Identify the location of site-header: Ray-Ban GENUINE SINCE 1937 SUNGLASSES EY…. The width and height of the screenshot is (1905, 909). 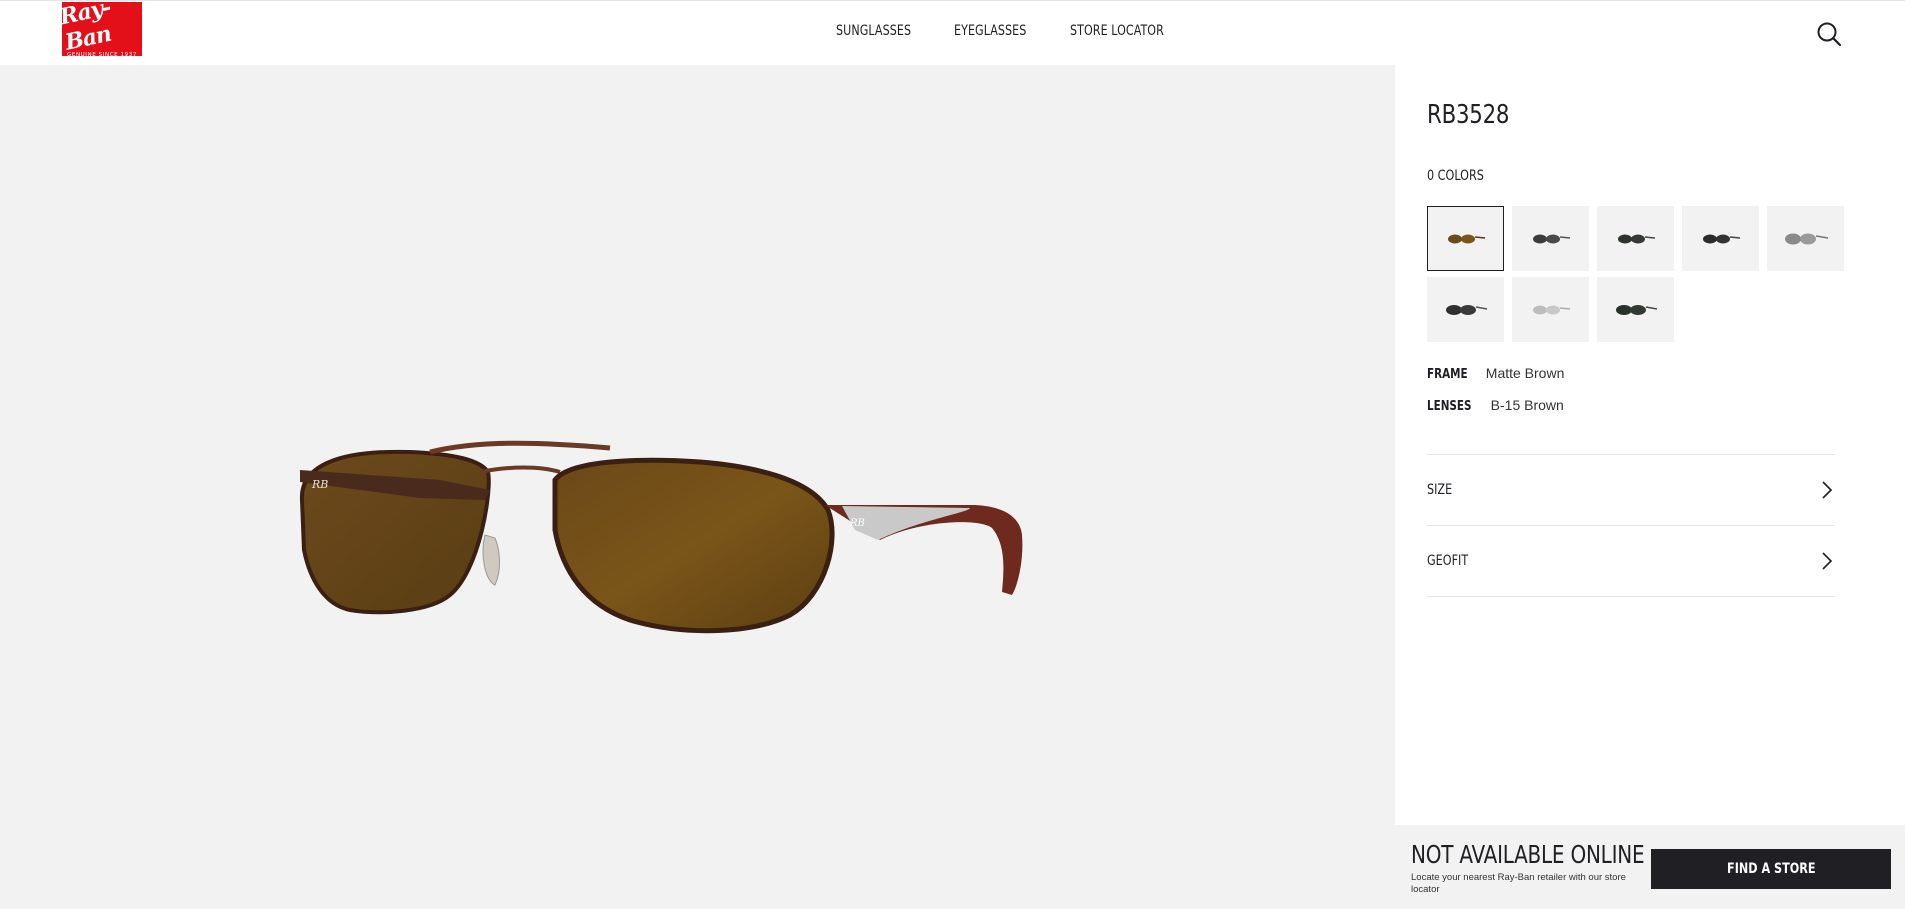
(952, 32).